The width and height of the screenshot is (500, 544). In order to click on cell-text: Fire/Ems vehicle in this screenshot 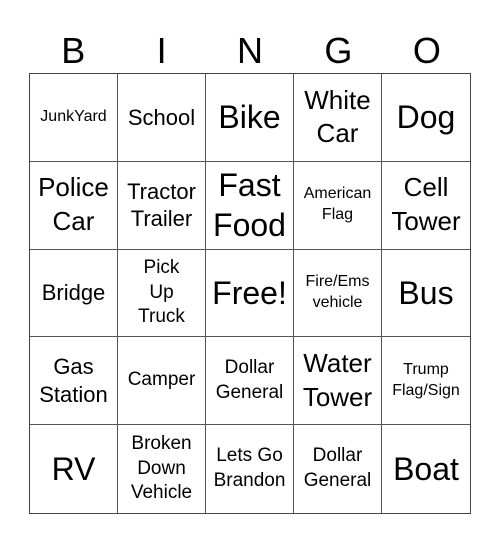, I will do `click(337, 292)`.